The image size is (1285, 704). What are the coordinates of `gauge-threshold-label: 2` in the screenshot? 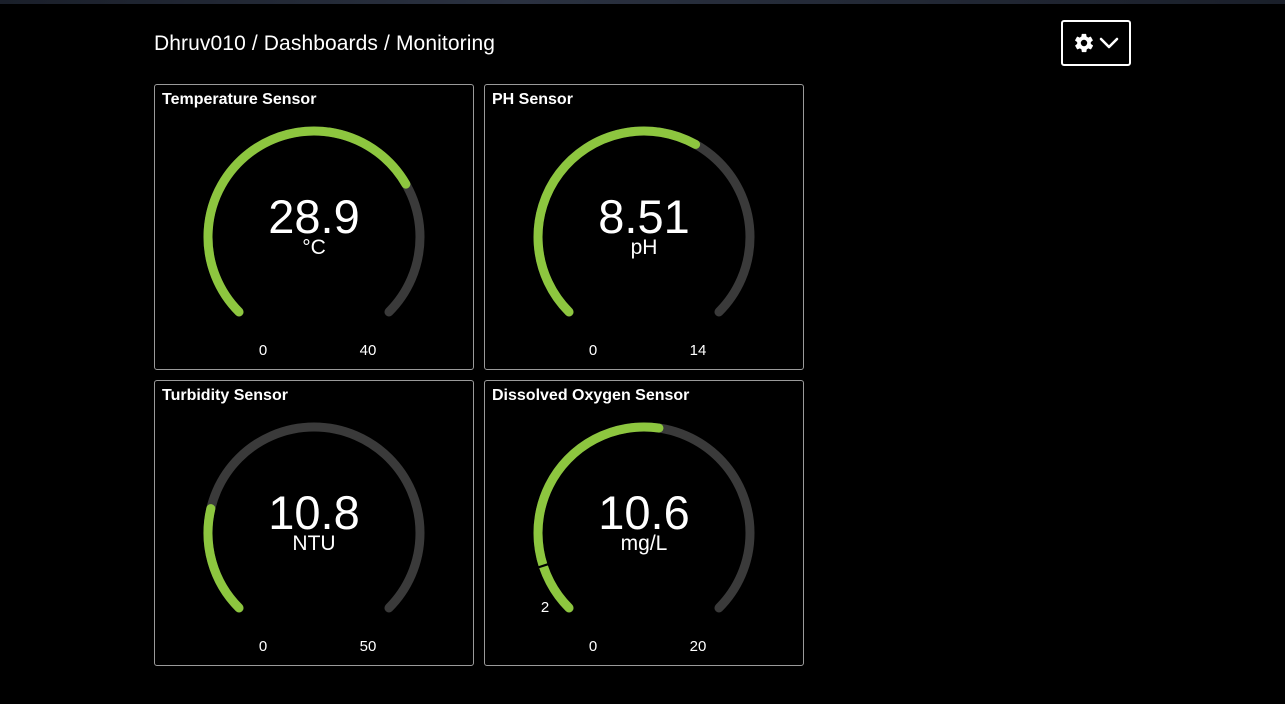 It's located at (545, 607).